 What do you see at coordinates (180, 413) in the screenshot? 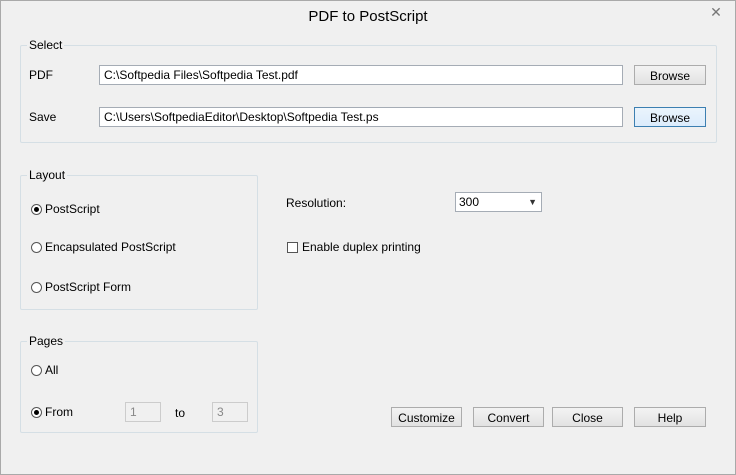
I see `page-to-label: to` at bounding box center [180, 413].